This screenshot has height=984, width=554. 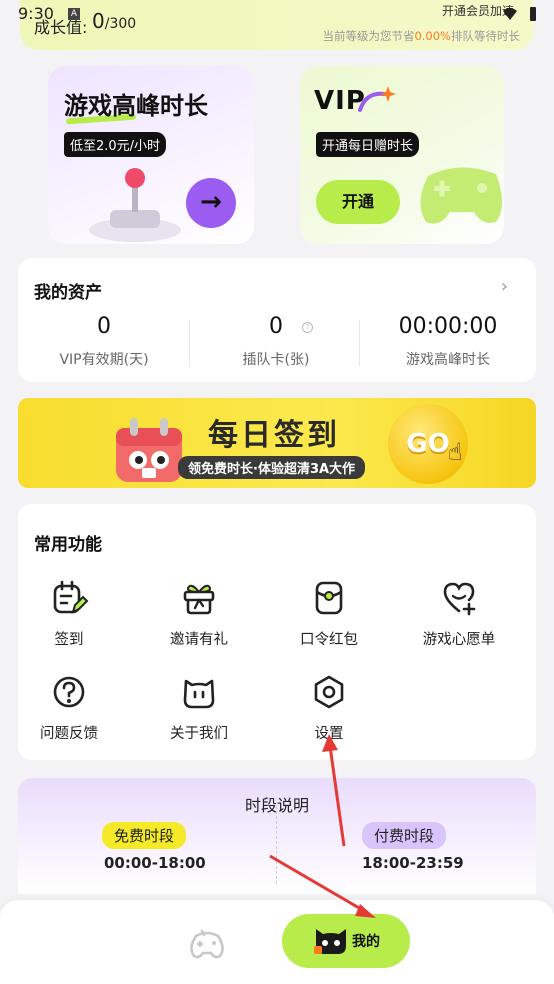 I want to click on daily-signin-banner: 每日签到 领免费时长·体验超清3A大作 GO ☝, so click(x=277, y=443).